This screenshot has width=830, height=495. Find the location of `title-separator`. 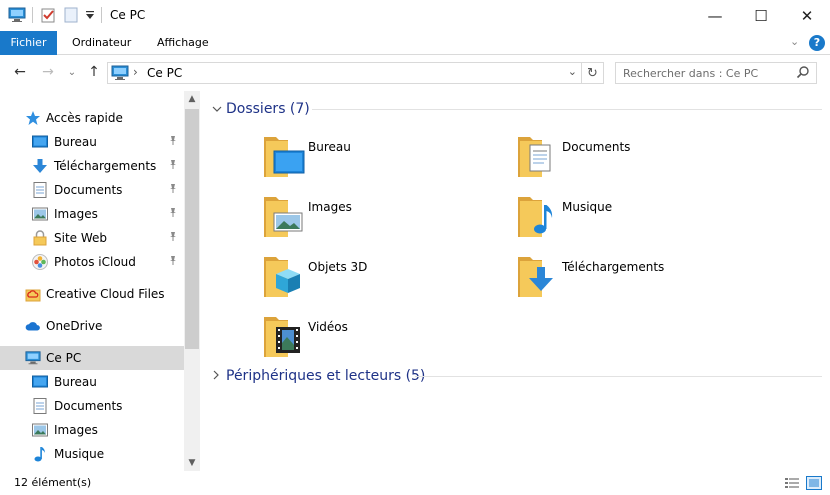

title-separator is located at coordinates (32, 15).